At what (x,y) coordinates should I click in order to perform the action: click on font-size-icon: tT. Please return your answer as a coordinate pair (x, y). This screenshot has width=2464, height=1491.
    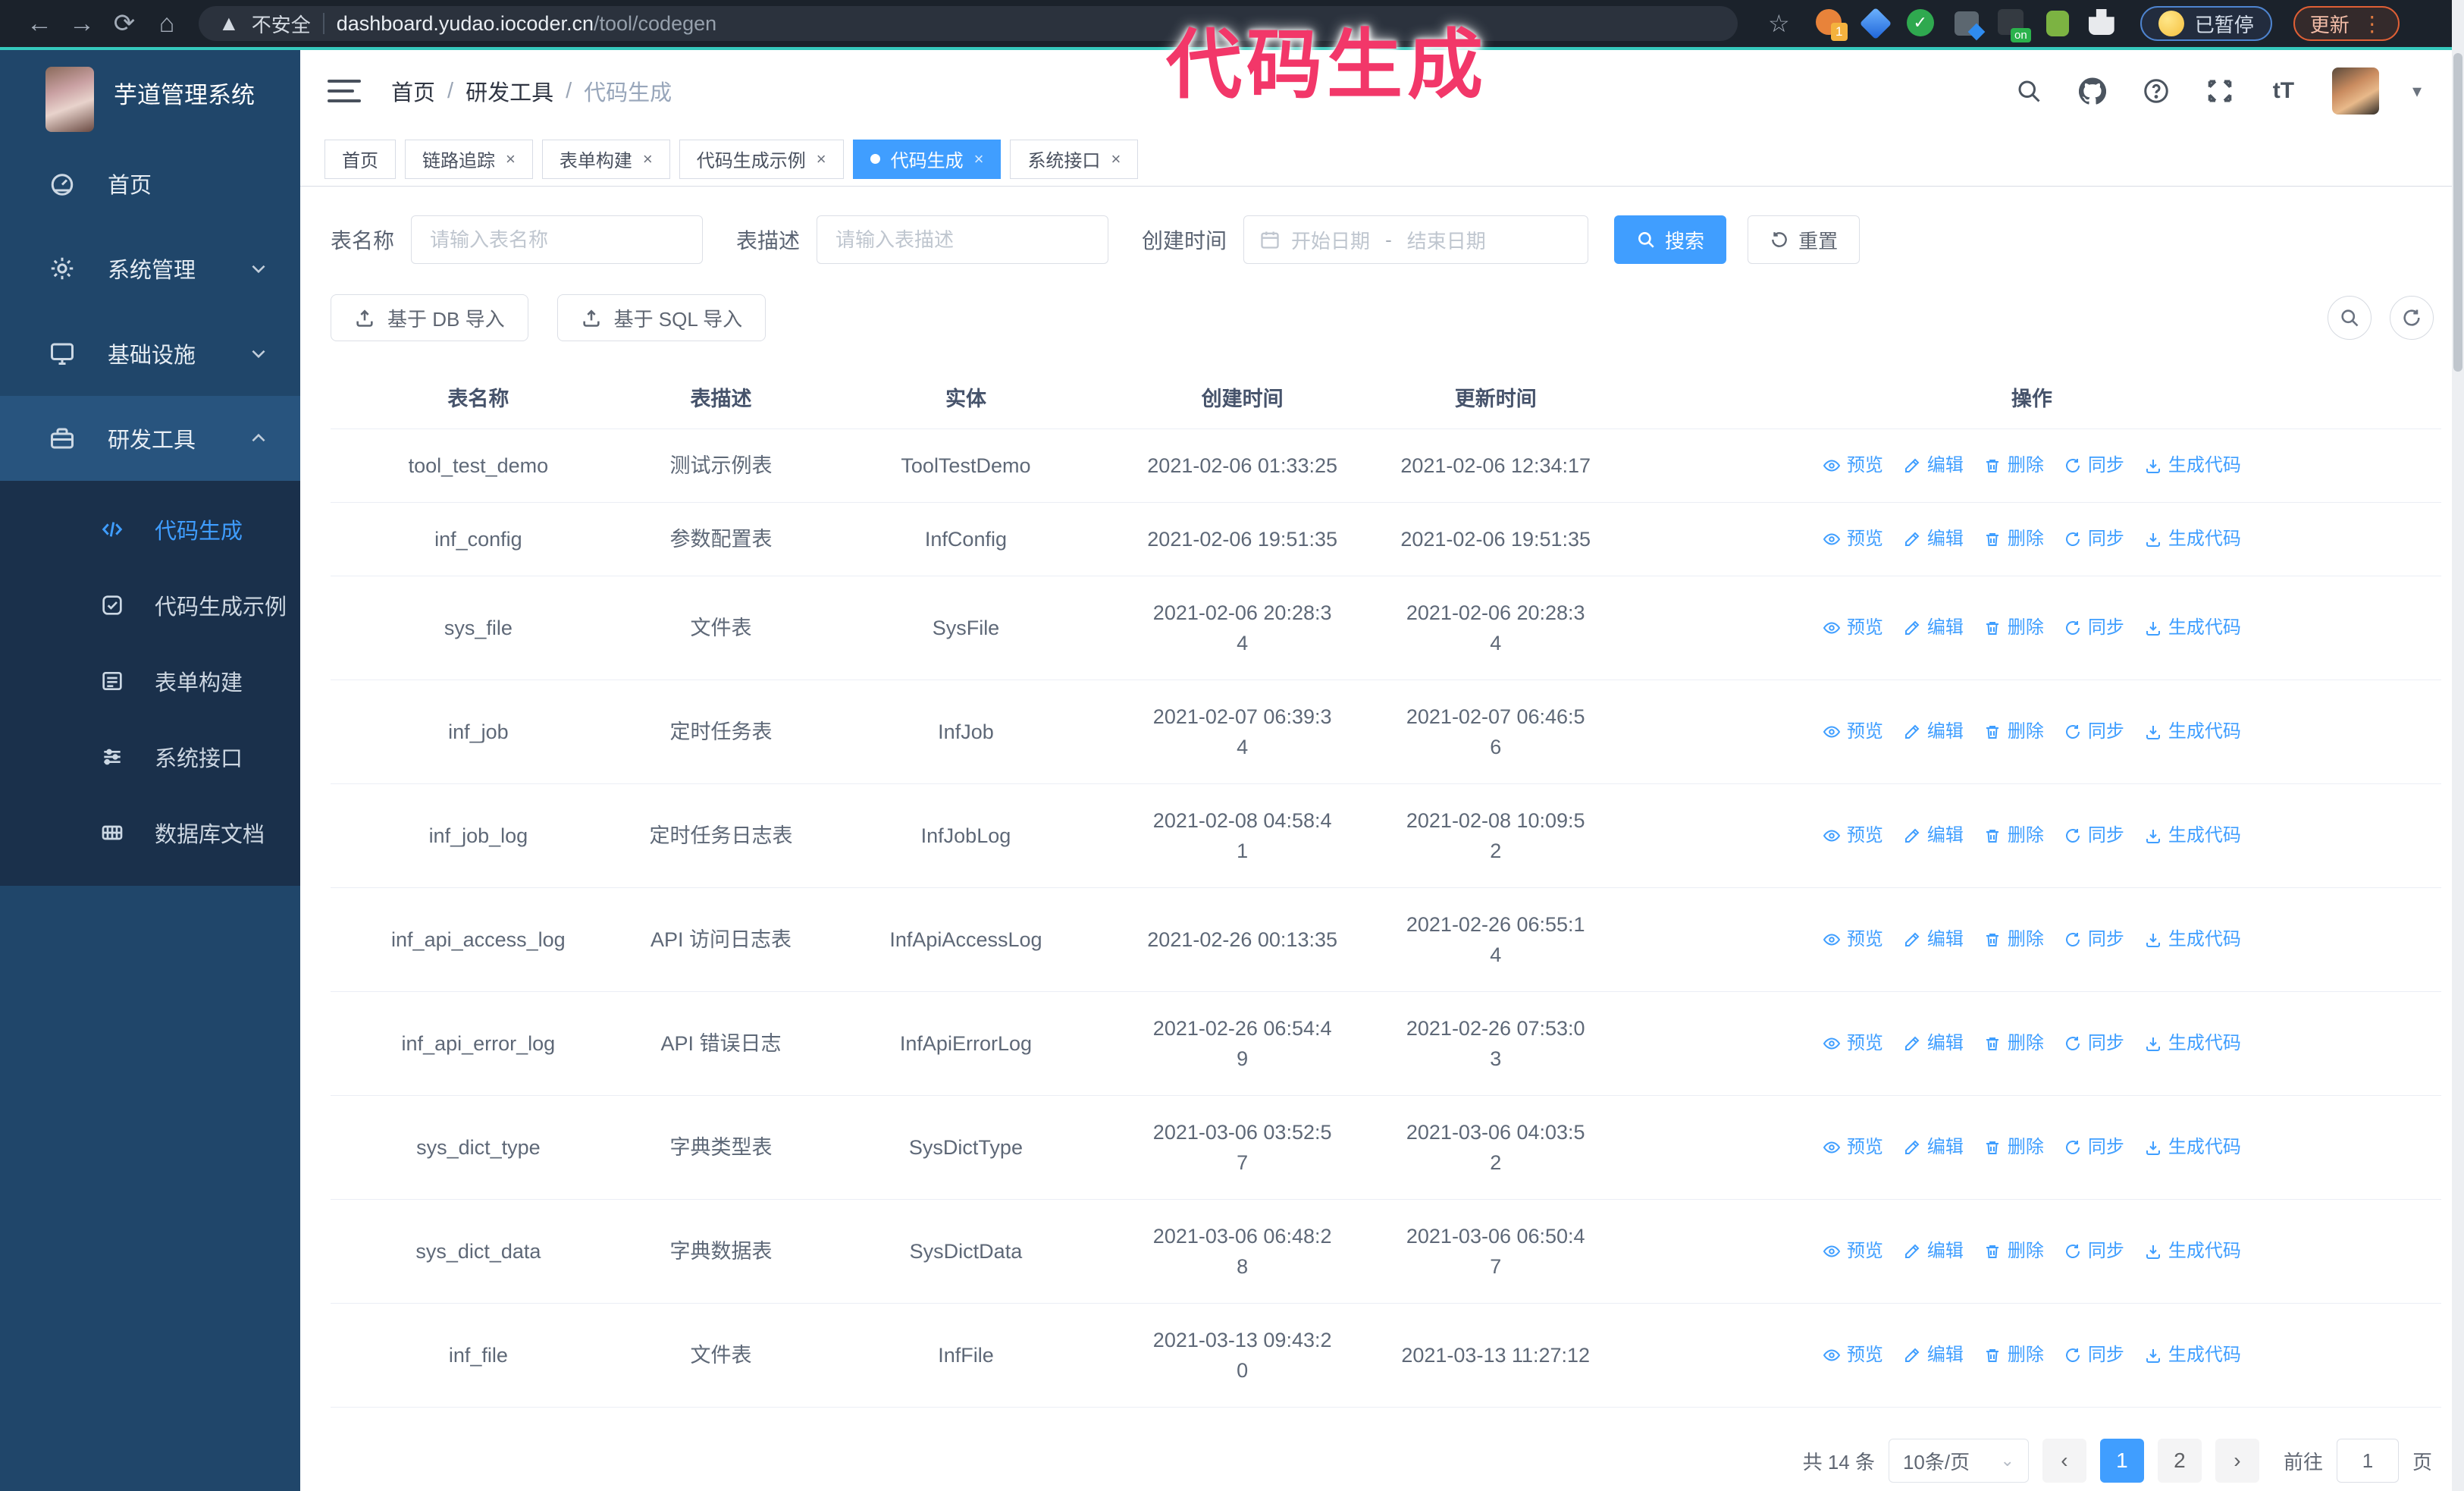
    Looking at the image, I should click on (2283, 91).